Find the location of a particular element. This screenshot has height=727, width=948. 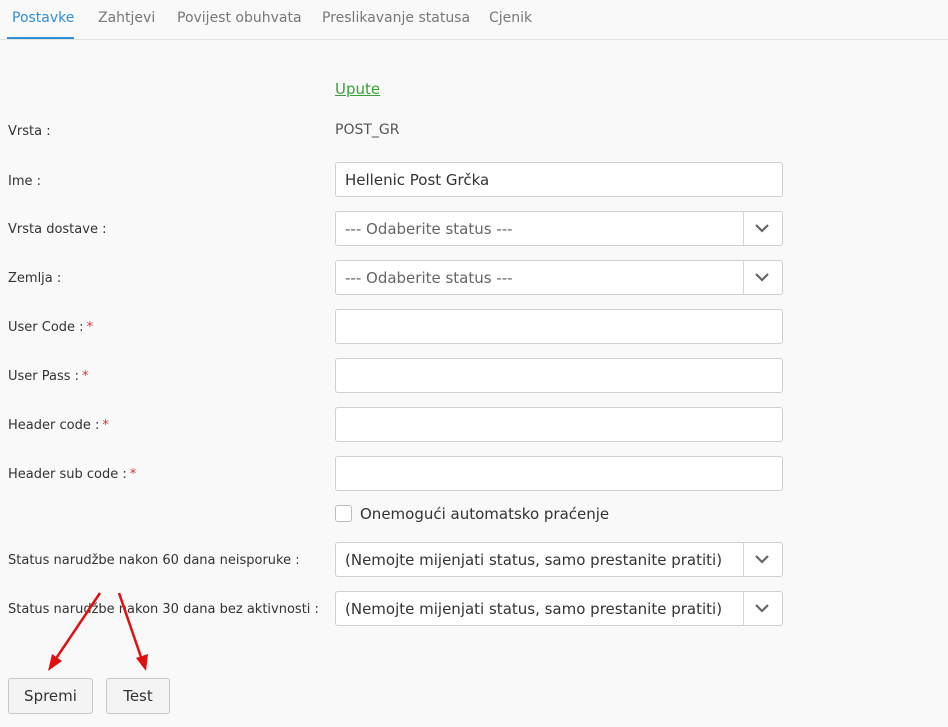

user-pass-label: User Pass : * is located at coordinates (48, 376).